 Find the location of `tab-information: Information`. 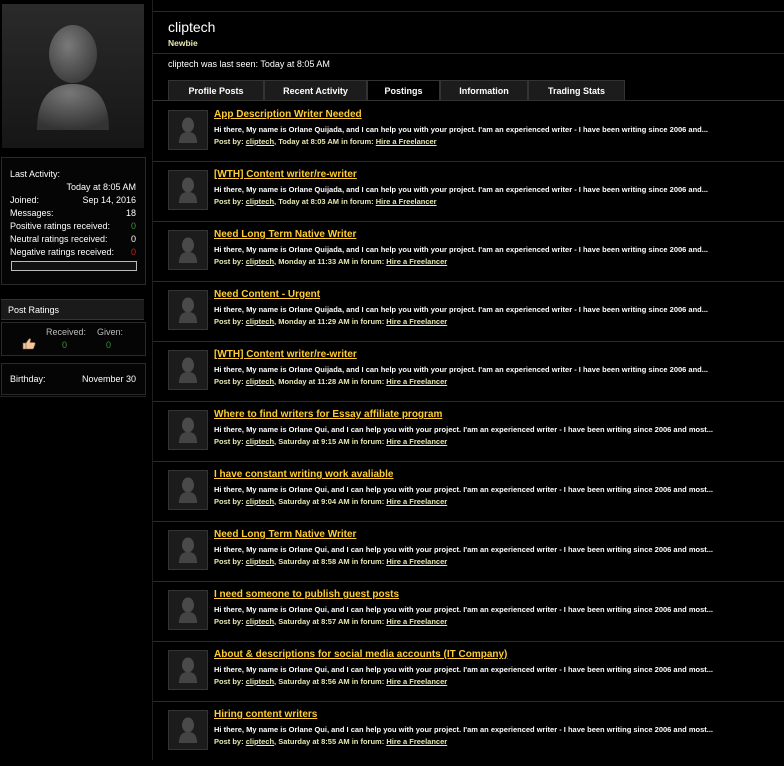

tab-information: Information is located at coordinates (484, 90).